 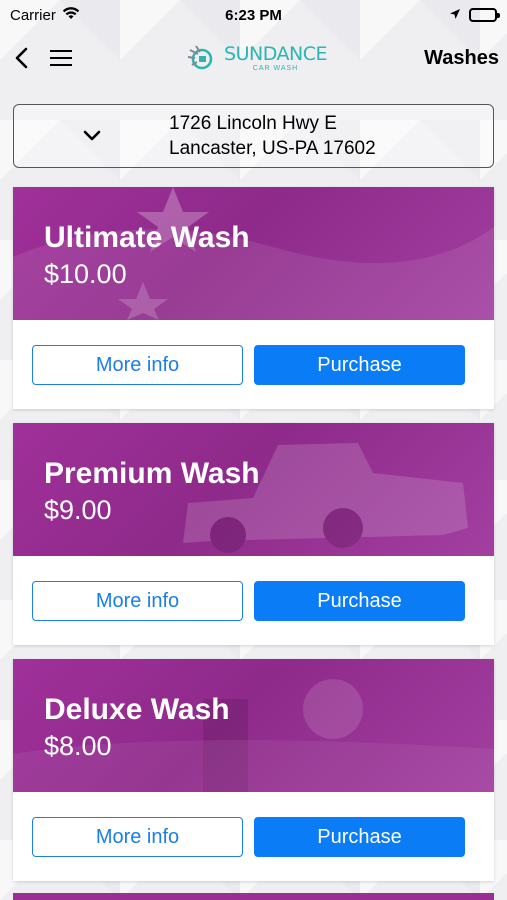 What do you see at coordinates (71, 15) in the screenshot?
I see `wifi-icon` at bounding box center [71, 15].